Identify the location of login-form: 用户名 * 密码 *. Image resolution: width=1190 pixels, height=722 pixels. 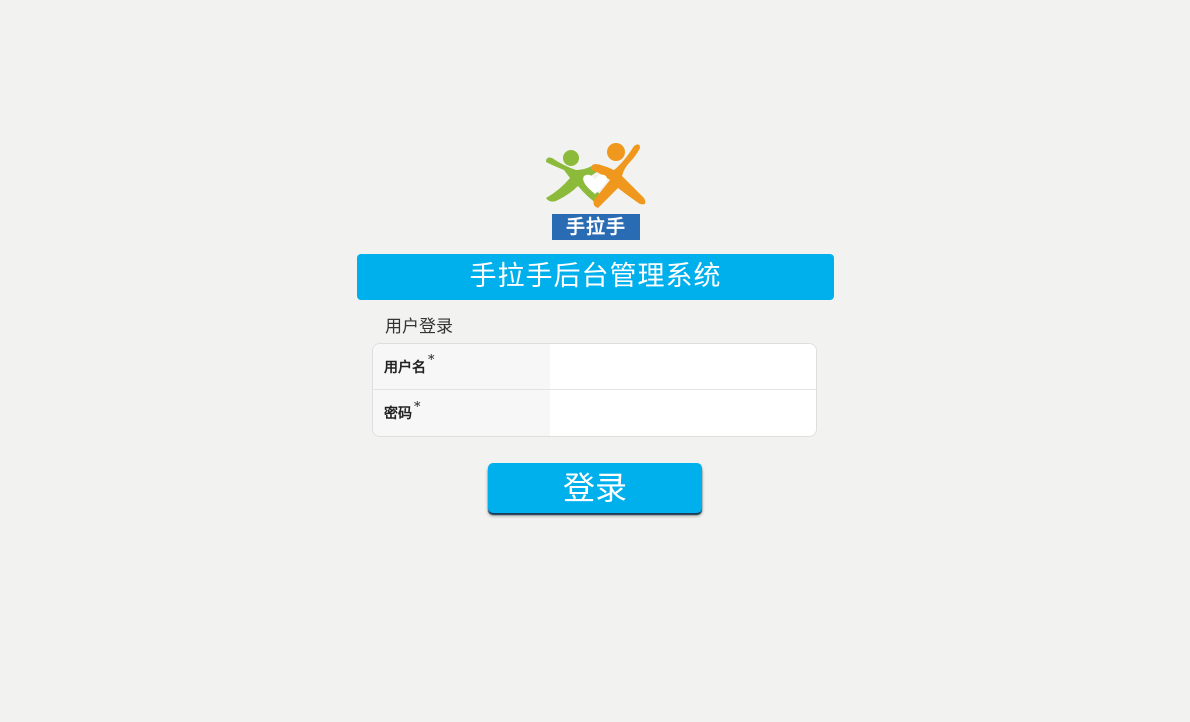
(594, 390).